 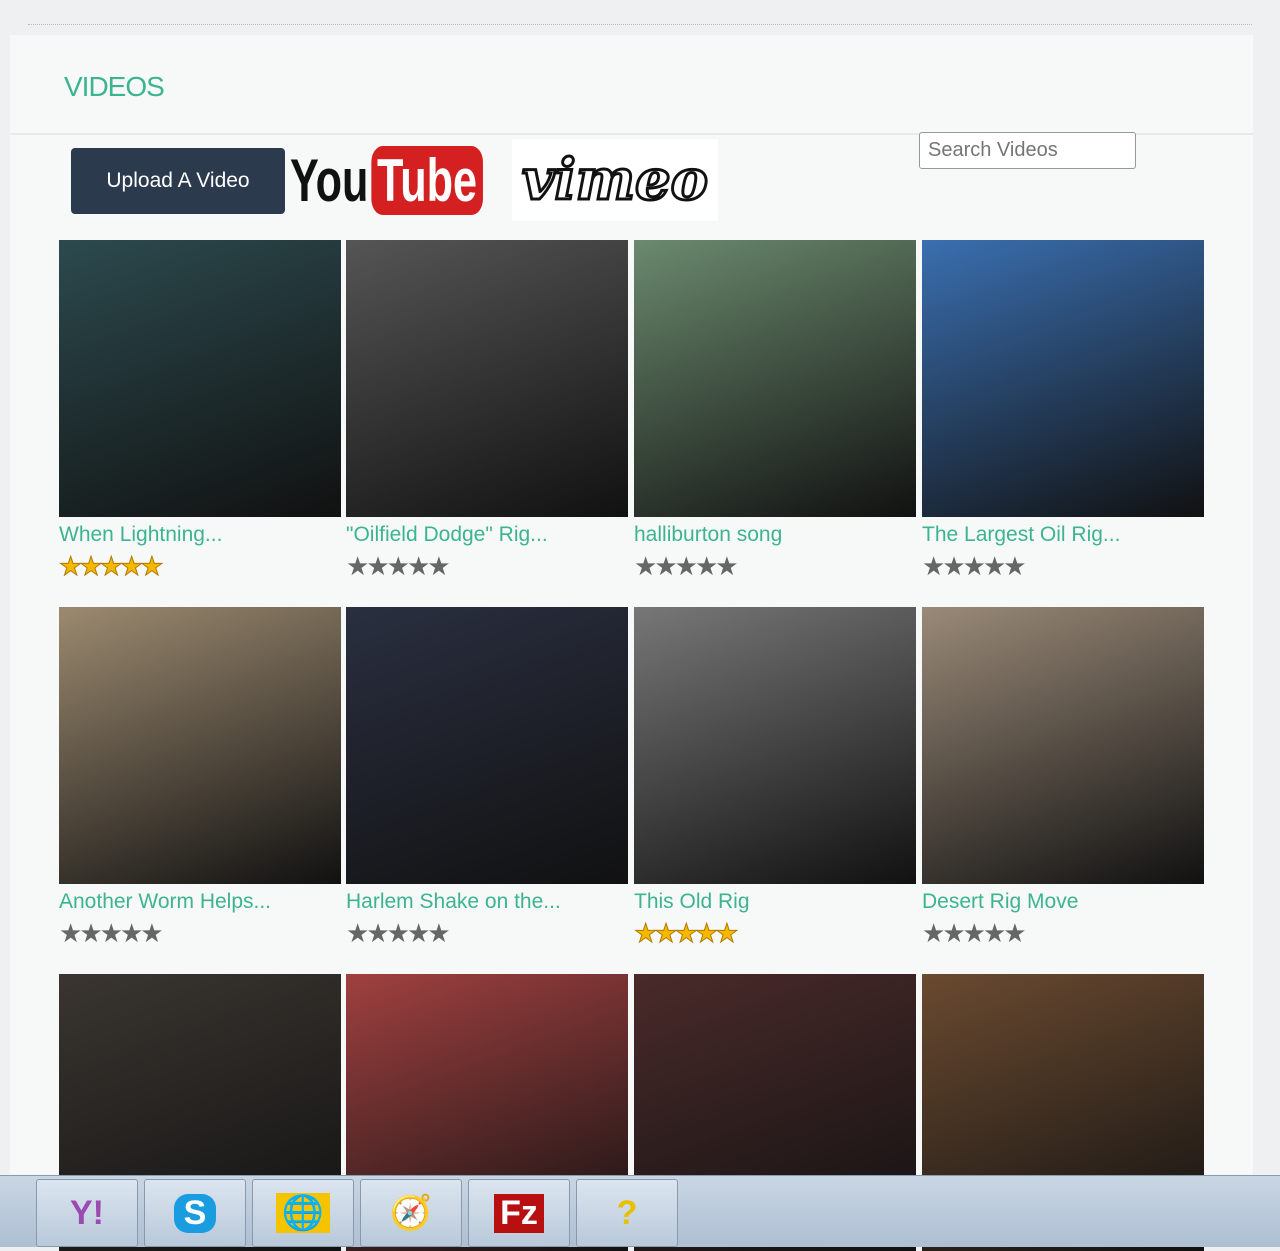 What do you see at coordinates (195, 1213) in the screenshot?
I see `skype-icon: S` at bounding box center [195, 1213].